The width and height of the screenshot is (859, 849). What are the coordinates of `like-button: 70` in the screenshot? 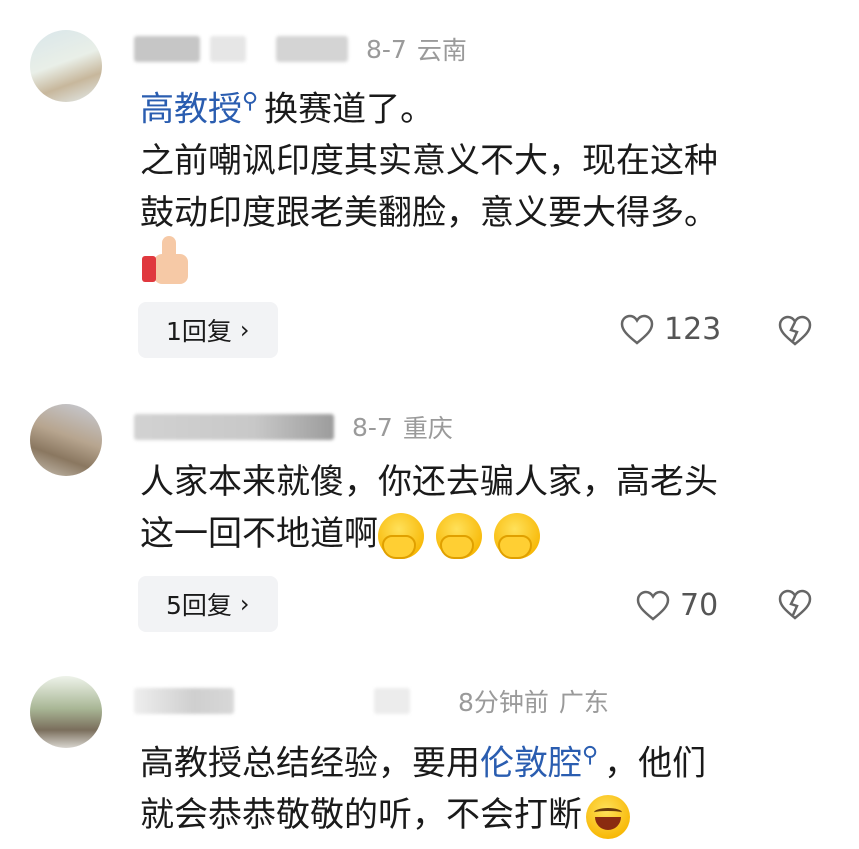 It's located at (677, 605).